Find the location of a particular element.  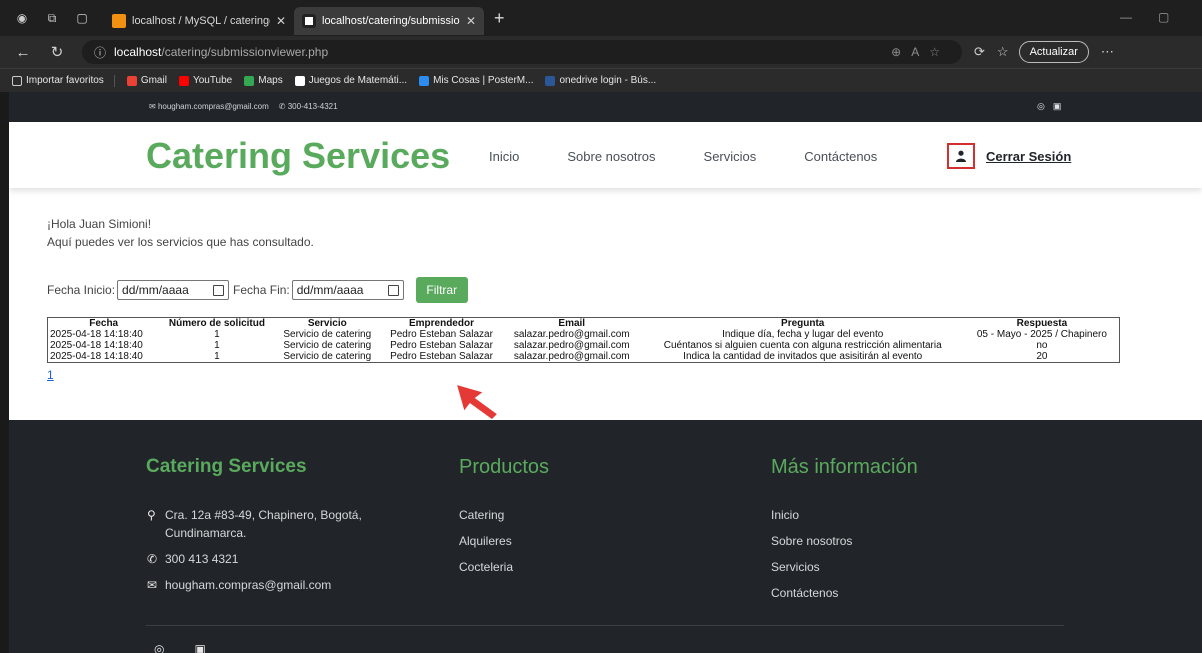

nav-servicios: Servicios is located at coordinates (730, 156).